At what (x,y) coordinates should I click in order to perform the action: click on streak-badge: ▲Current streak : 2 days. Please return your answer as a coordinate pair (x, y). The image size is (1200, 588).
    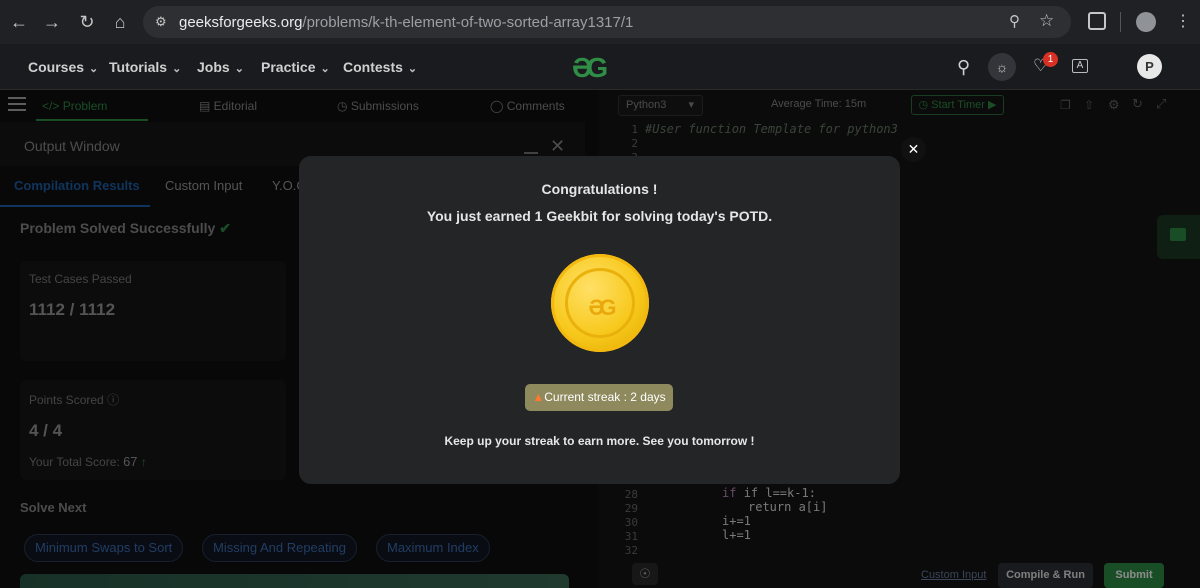
    Looking at the image, I should click on (599, 397).